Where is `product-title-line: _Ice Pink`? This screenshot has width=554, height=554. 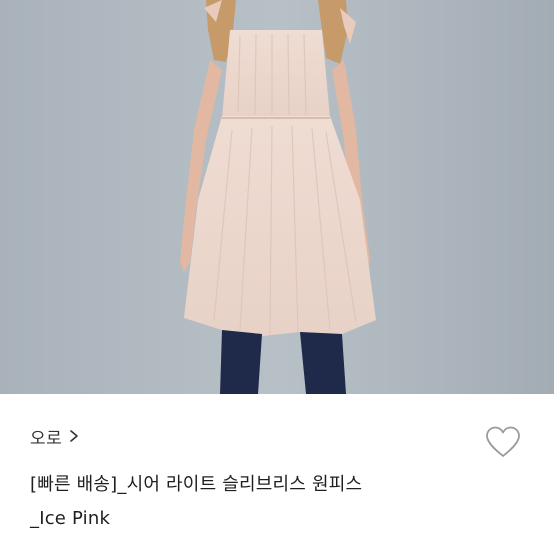
product-title-line: _Ice Pink is located at coordinates (70, 518).